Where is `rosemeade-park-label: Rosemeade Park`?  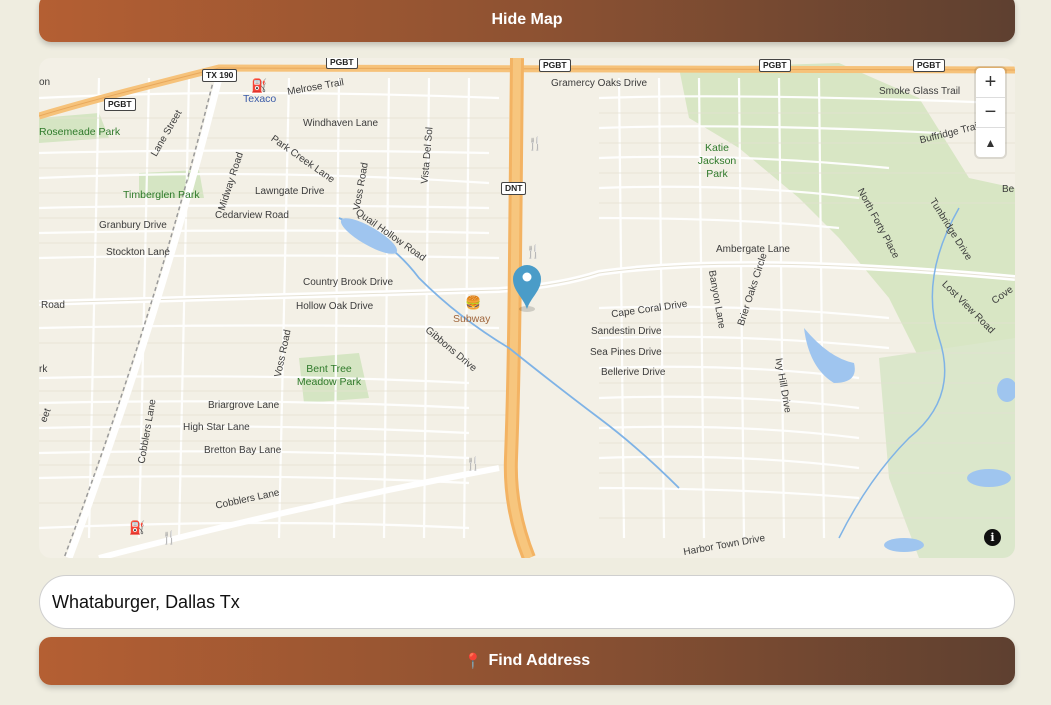 rosemeade-park-label: Rosemeade Park is located at coordinates (80, 132).